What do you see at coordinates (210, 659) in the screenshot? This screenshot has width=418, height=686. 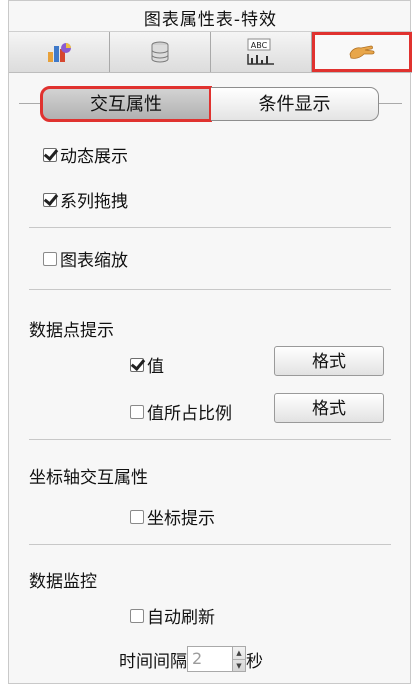 I see `interval-input: 2` at bounding box center [210, 659].